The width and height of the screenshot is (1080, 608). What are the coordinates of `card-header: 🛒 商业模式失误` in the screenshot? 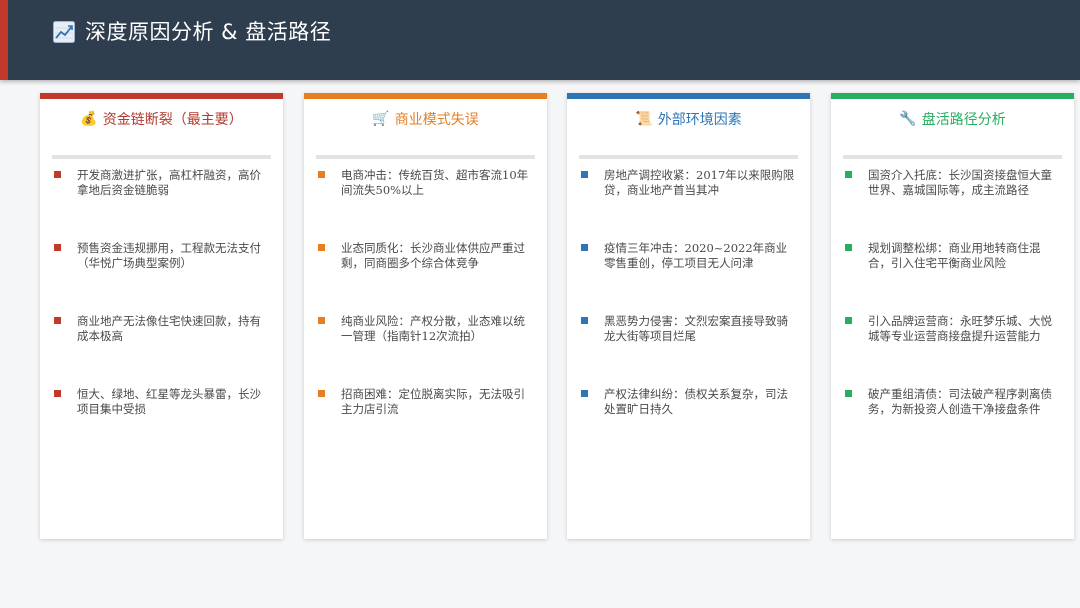 It's located at (425, 119).